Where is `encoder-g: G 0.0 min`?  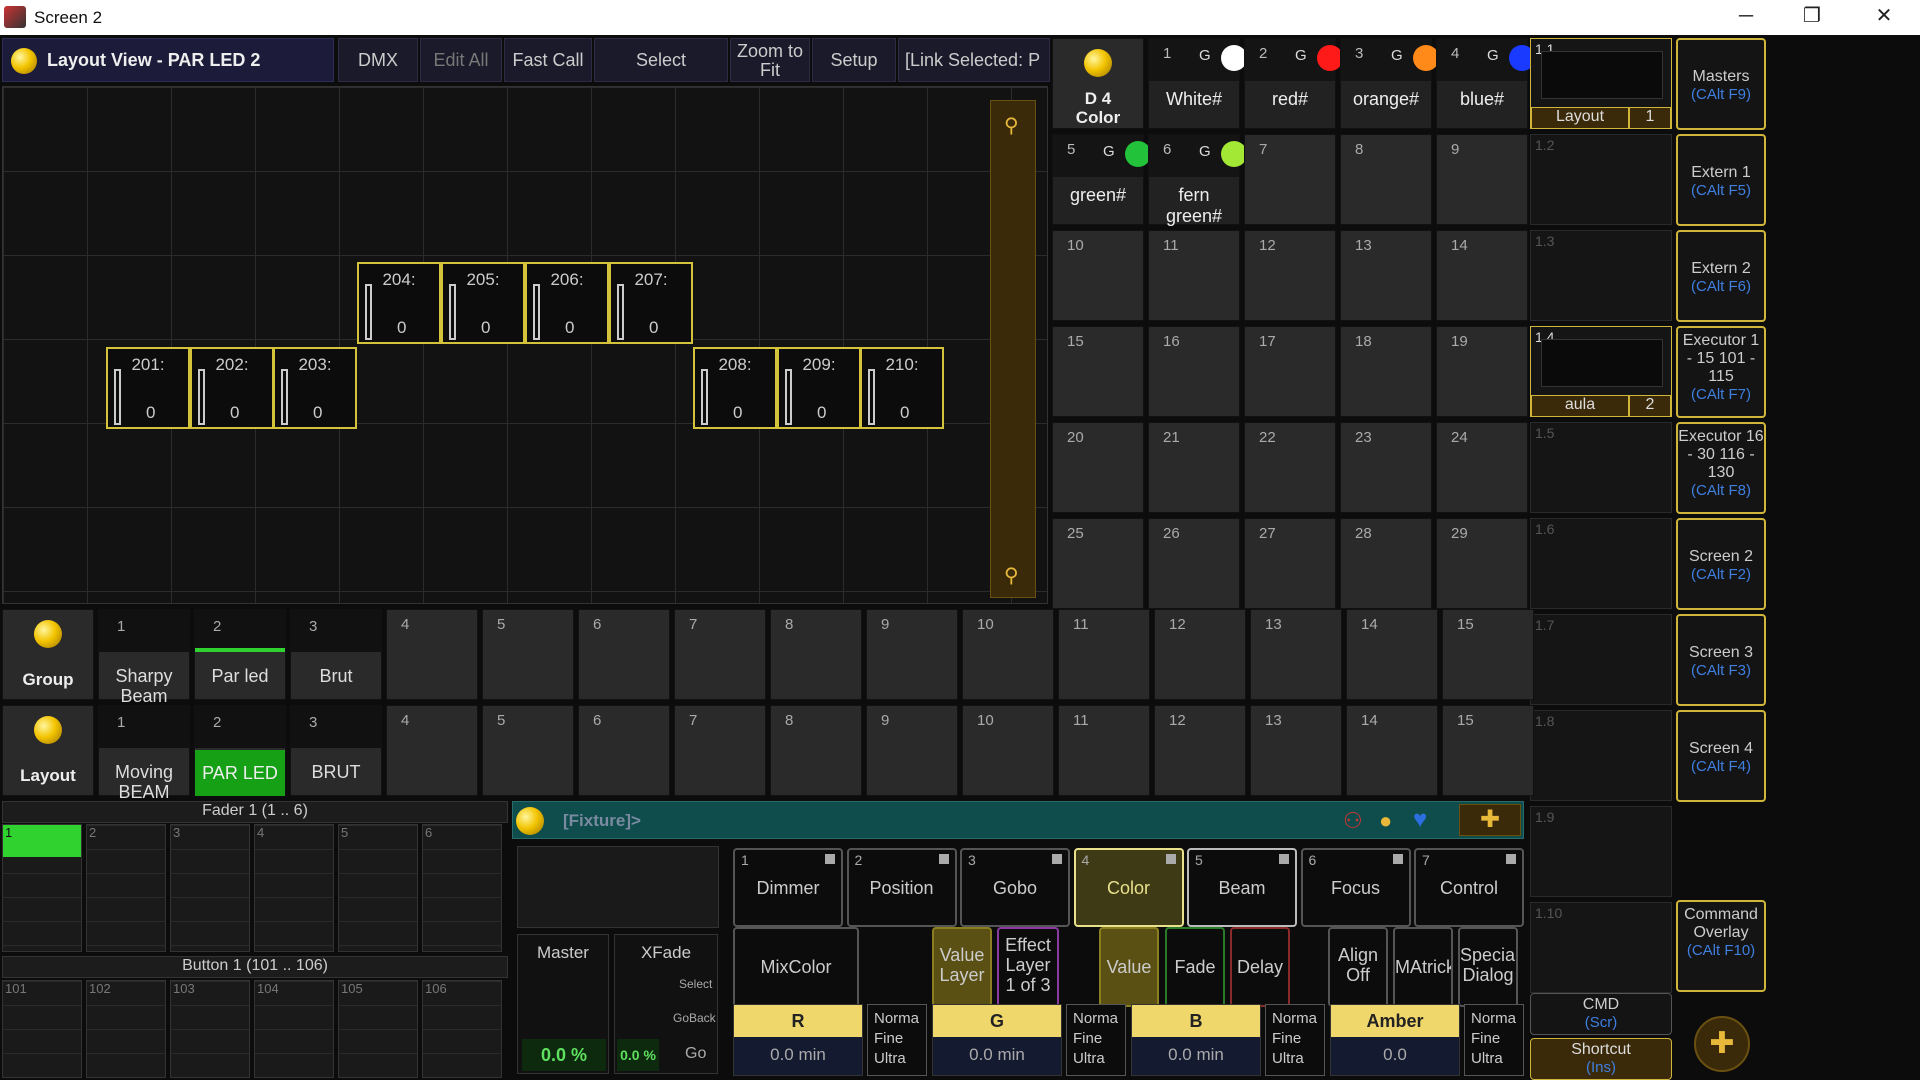 encoder-g: G 0.0 min is located at coordinates (997, 1040).